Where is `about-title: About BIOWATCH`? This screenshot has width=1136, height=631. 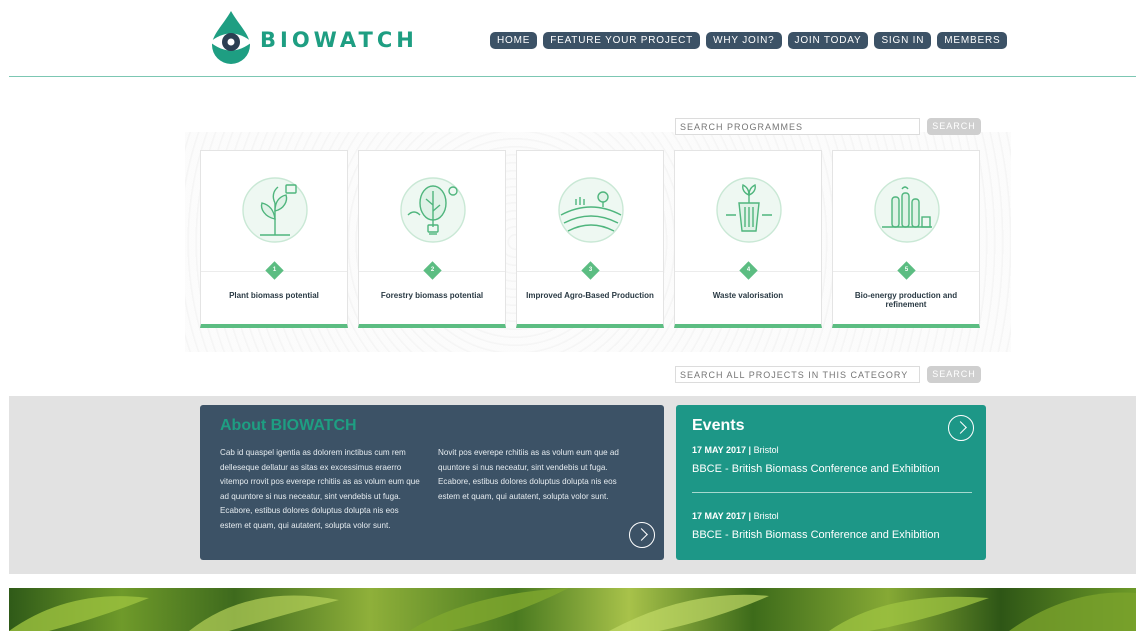
about-title: About BIOWATCH is located at coordinates (288, 425).